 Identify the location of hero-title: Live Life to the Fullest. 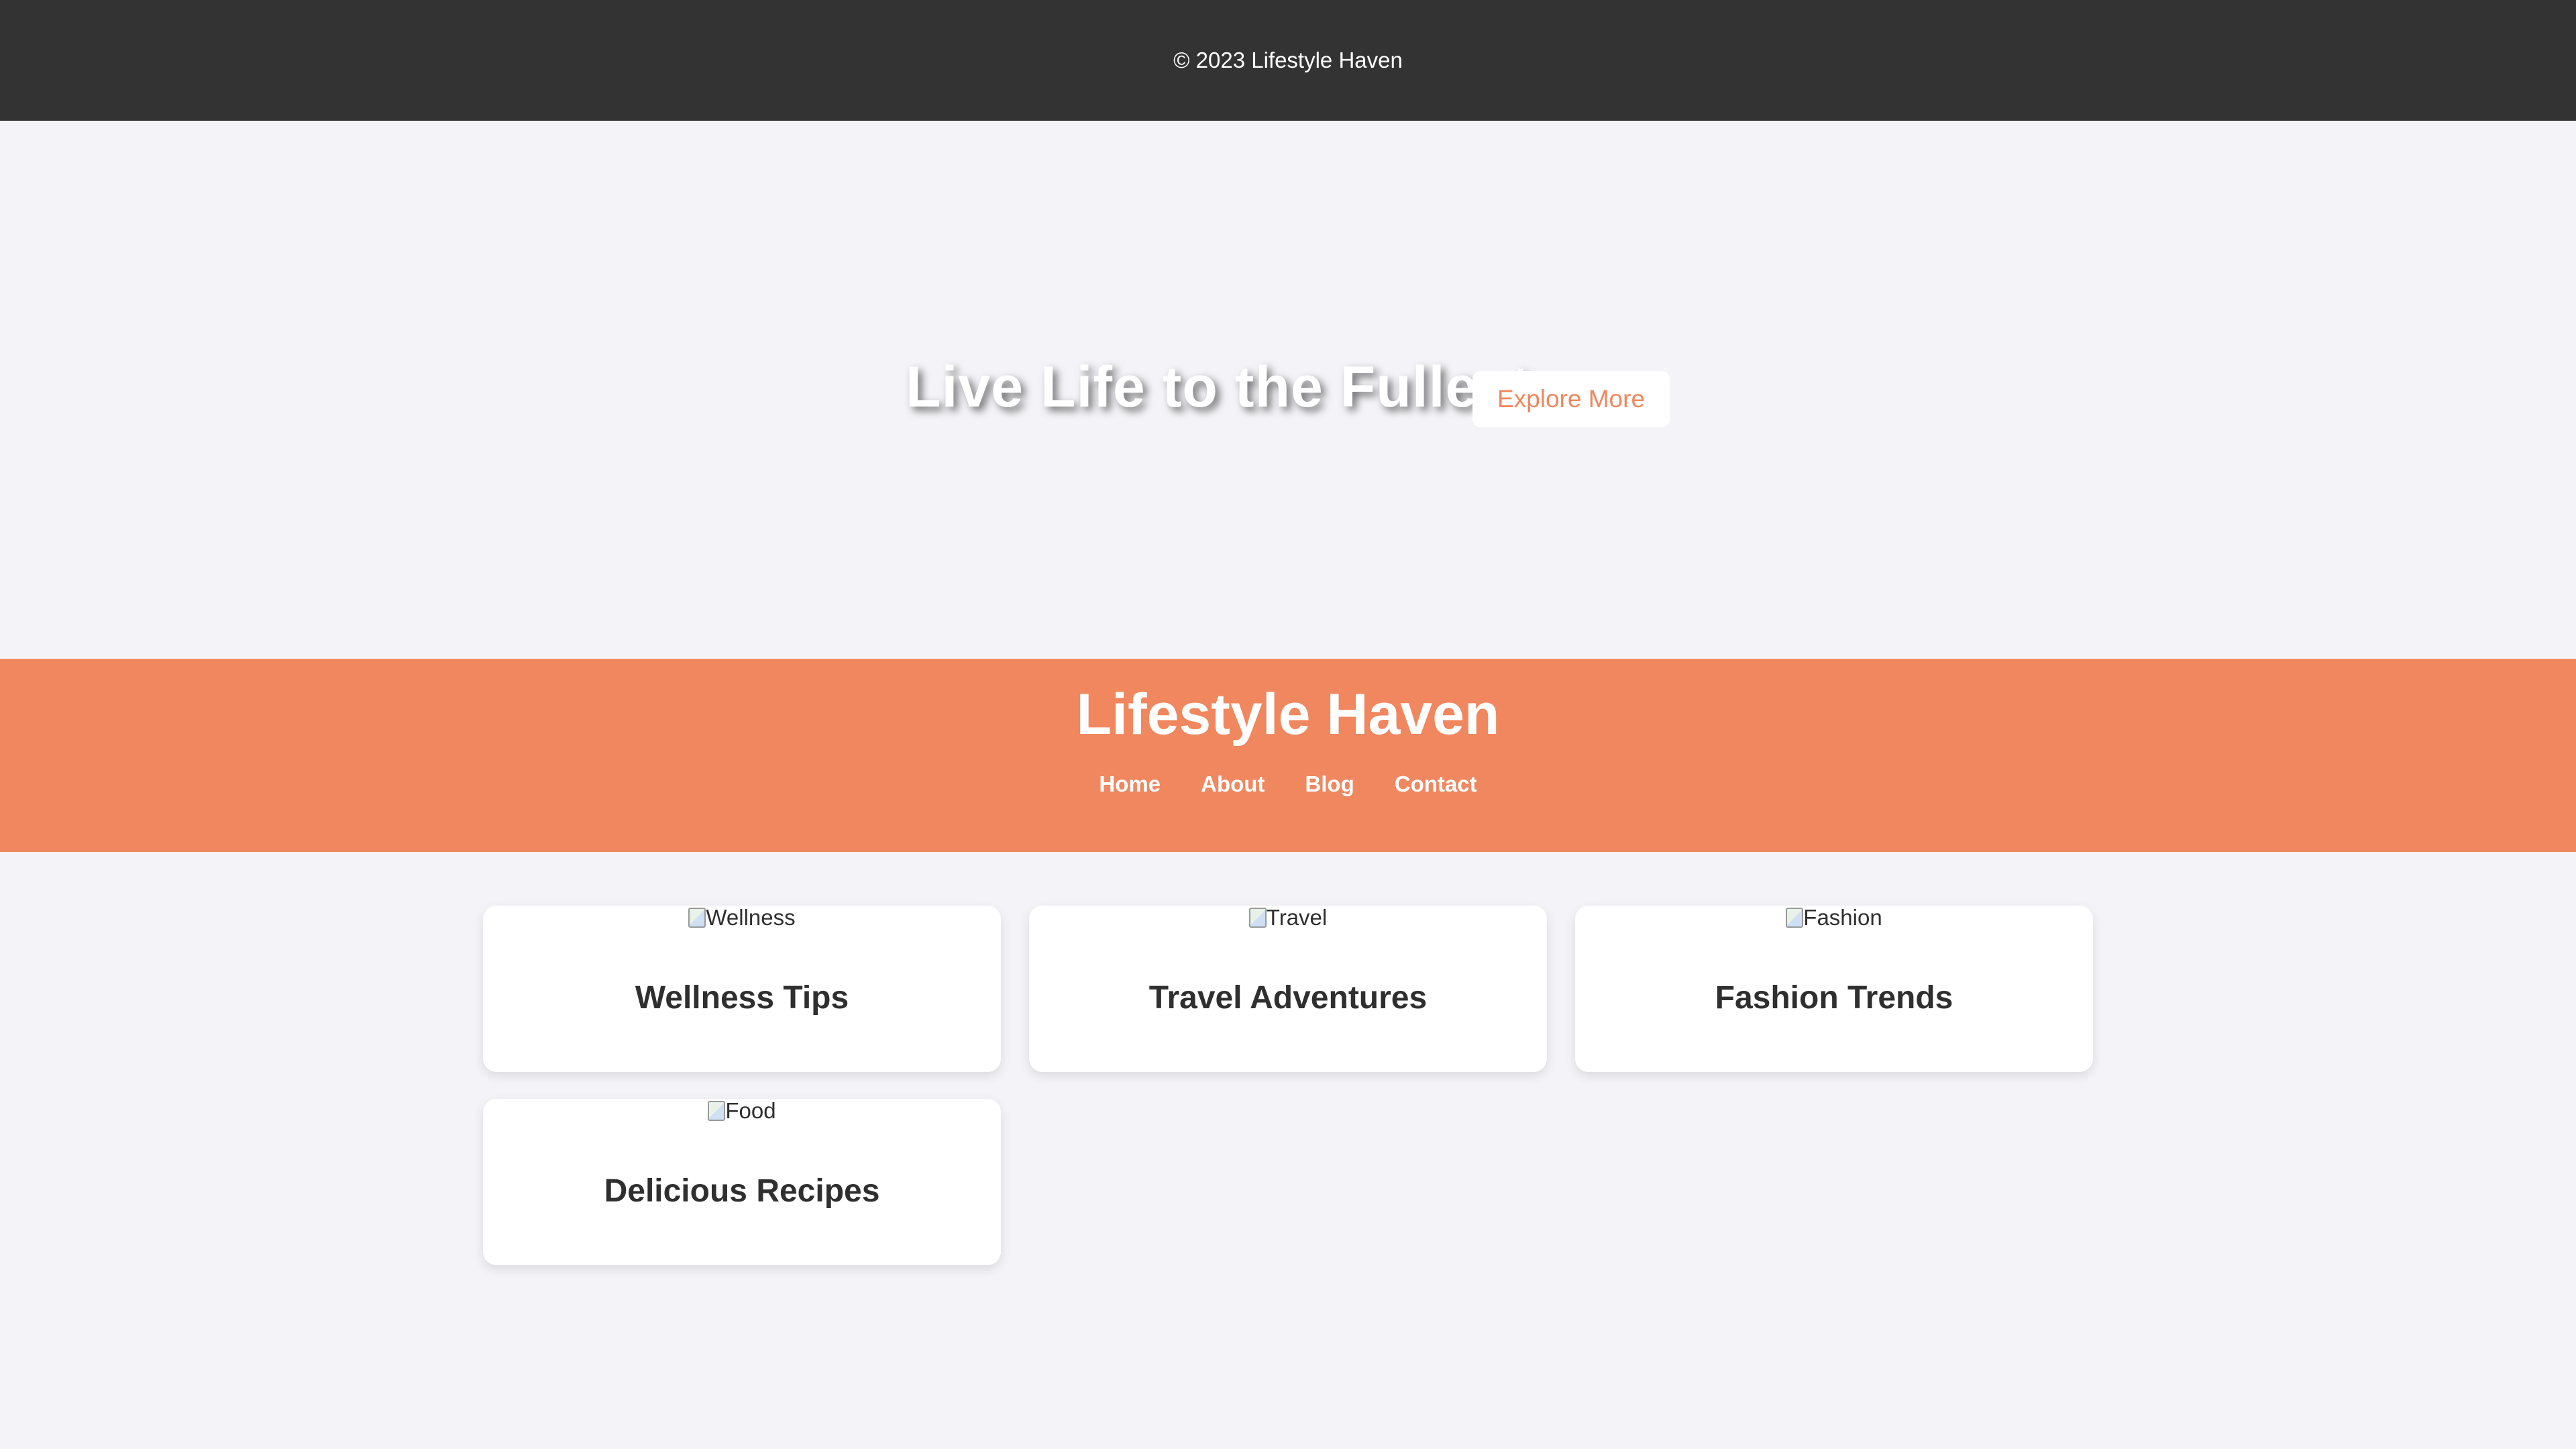
(1218, 387).